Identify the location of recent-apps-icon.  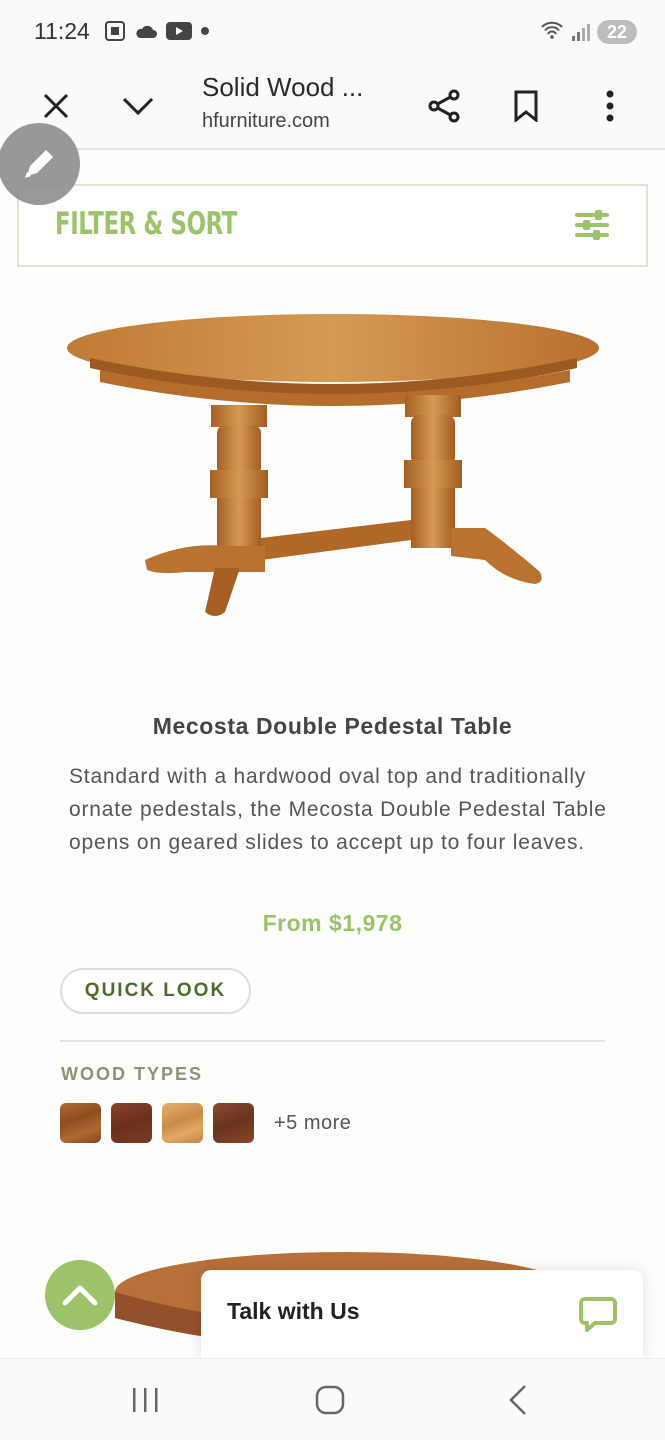
(145, 1400).